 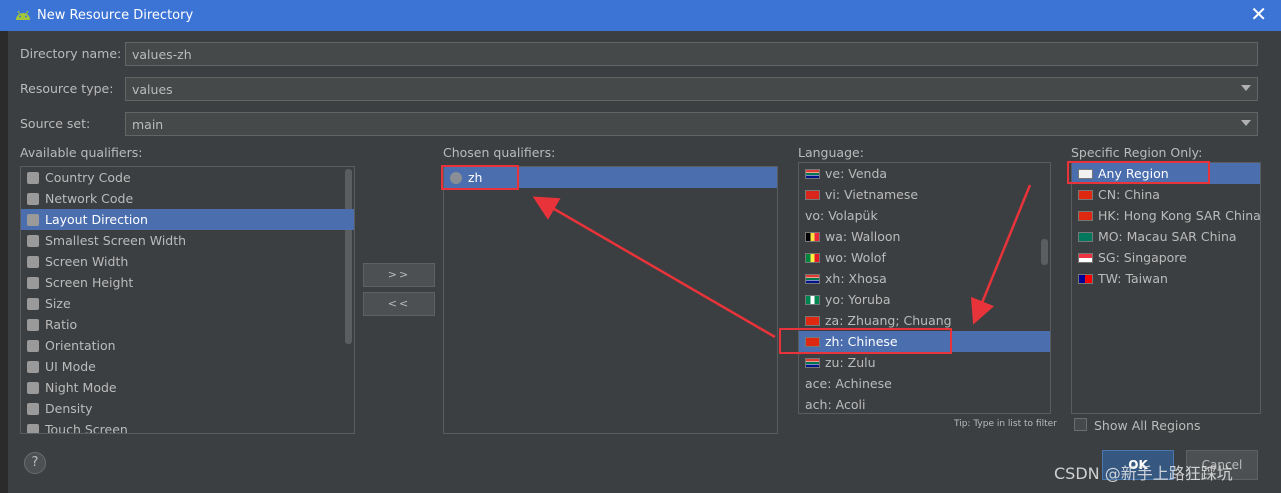 What do you see at coordinates (187, 198) in the screenshot?
I see `list-item: Network Code` at bounding box center [187, 198].